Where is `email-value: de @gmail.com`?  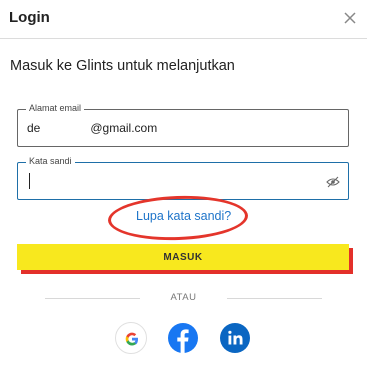
email-value: de @gmail.com is located at coordinates (92, 128).